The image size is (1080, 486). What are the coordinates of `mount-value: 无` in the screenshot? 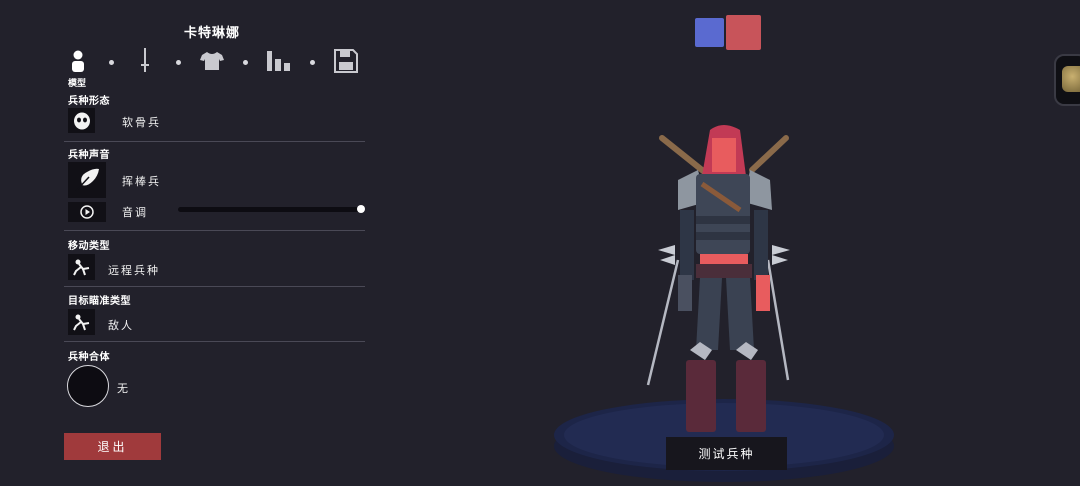 It's located at (123, 388).